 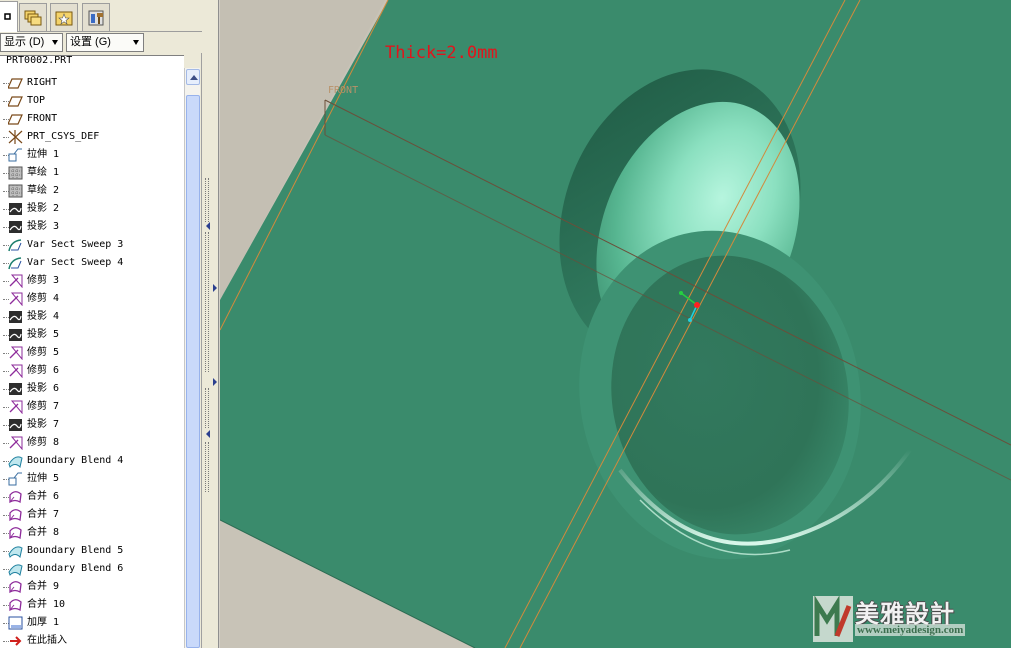 I want to click on tree-item: Boundary Blend 5, so click(x=92, y=551).